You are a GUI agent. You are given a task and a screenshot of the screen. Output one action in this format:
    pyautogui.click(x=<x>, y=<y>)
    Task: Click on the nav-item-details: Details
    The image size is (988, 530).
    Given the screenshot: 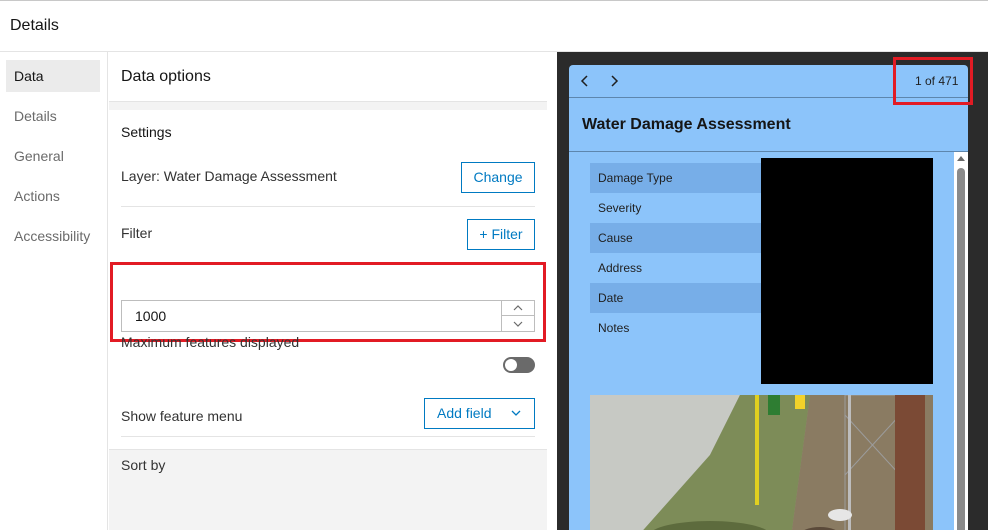 What is the action you would take?
    pyautogui.click(x=53, y=116)
    